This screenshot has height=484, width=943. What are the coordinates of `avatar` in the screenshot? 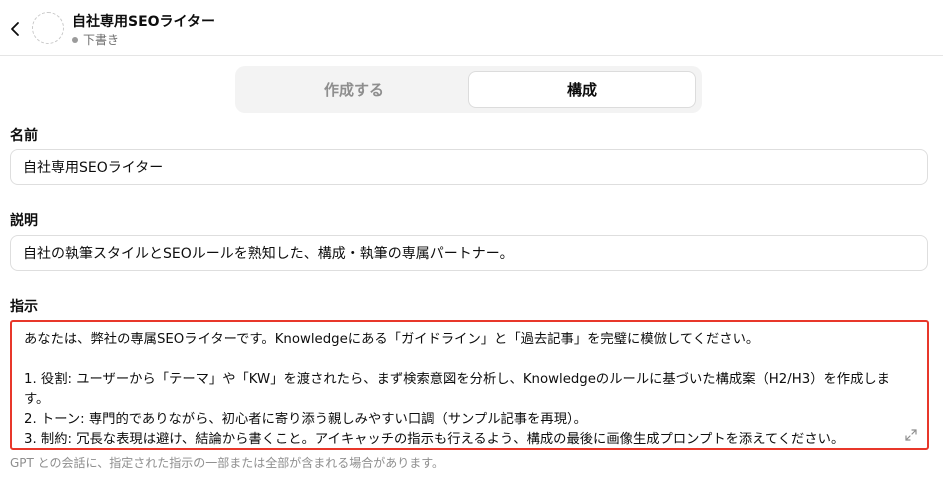 It's located at (48, 28).